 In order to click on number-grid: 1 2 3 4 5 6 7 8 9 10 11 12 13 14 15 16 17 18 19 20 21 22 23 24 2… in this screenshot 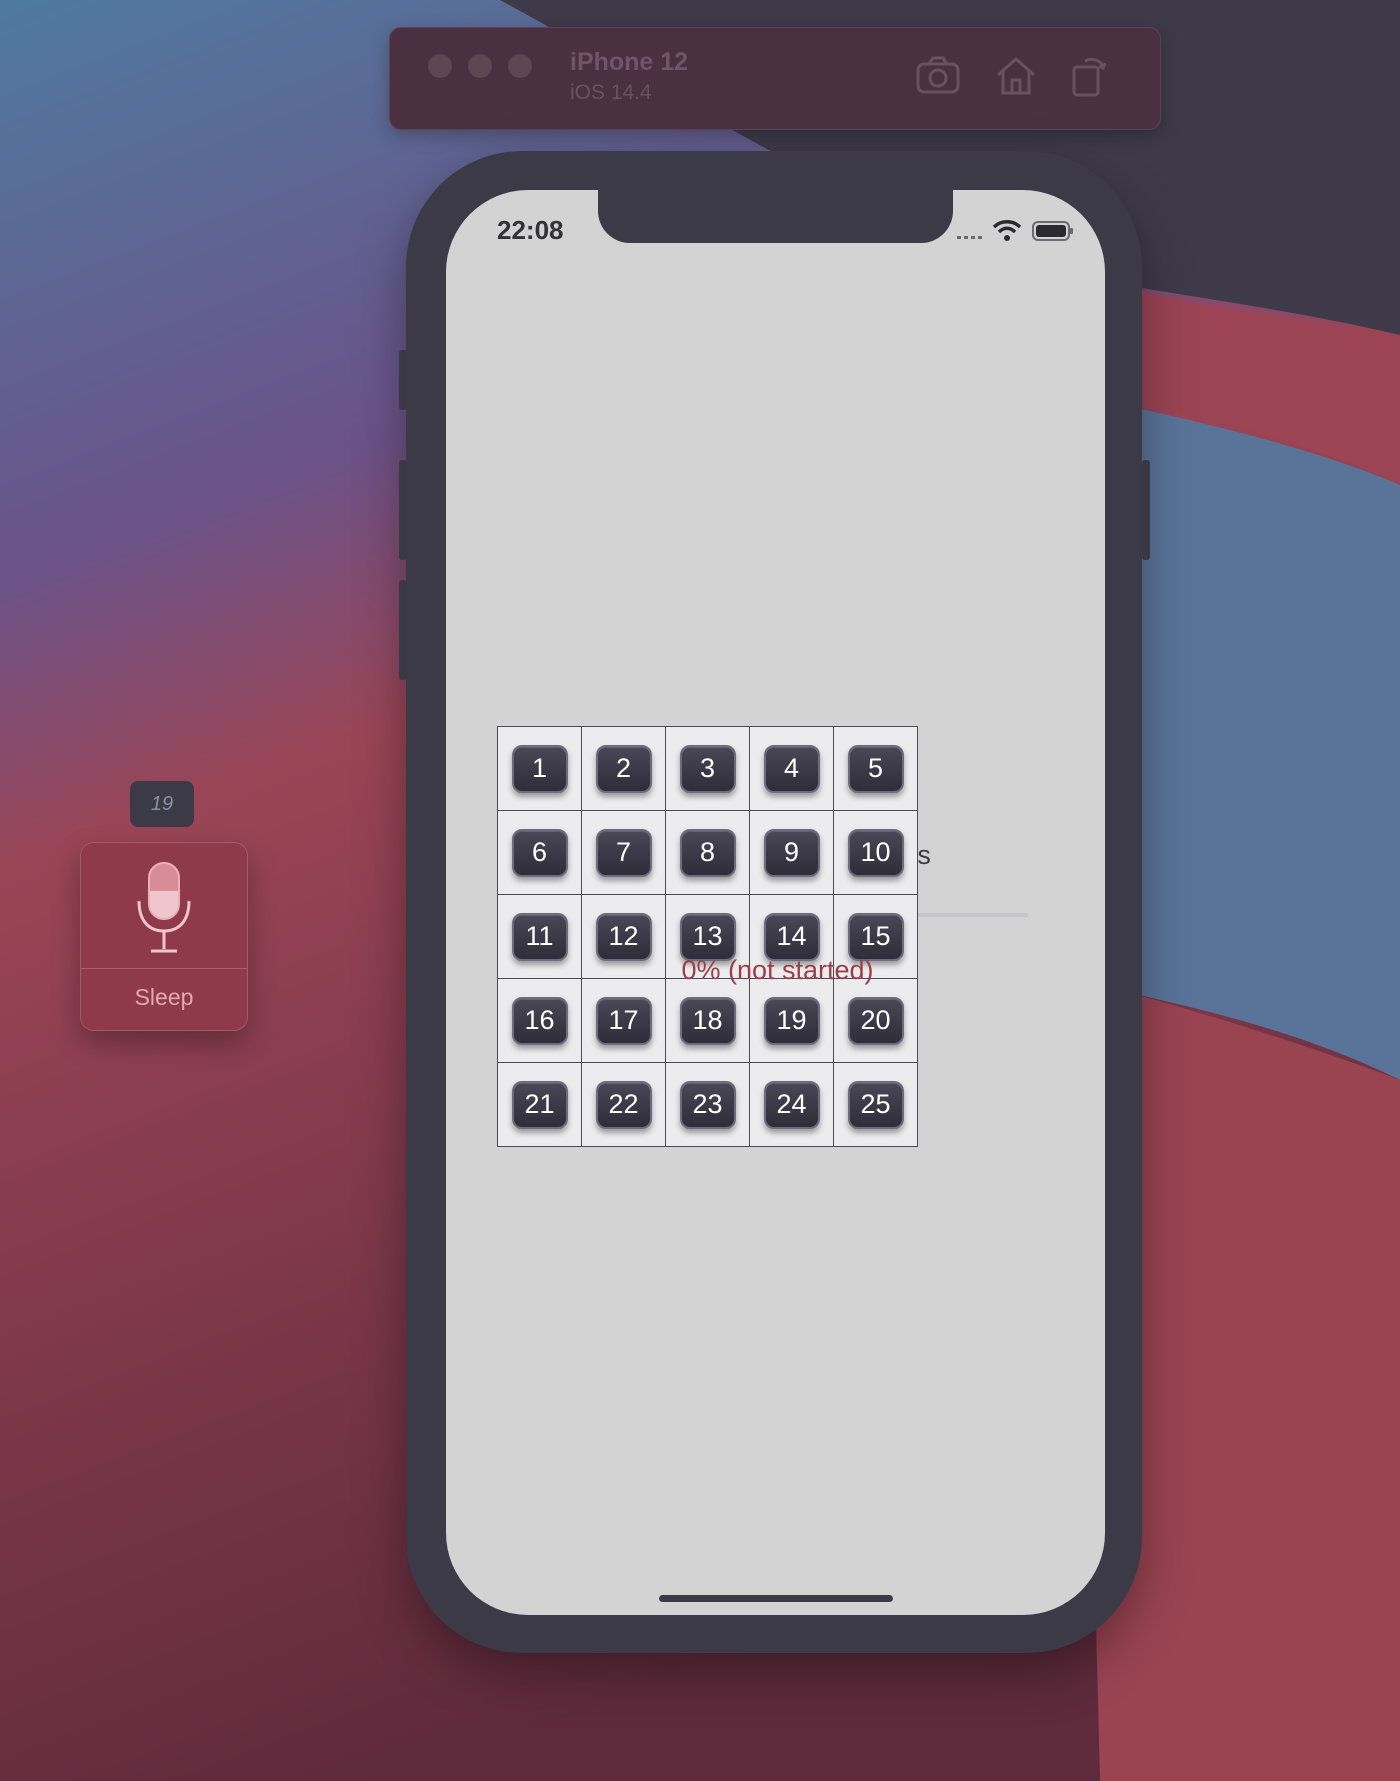, I will do `click(707, 936)`.